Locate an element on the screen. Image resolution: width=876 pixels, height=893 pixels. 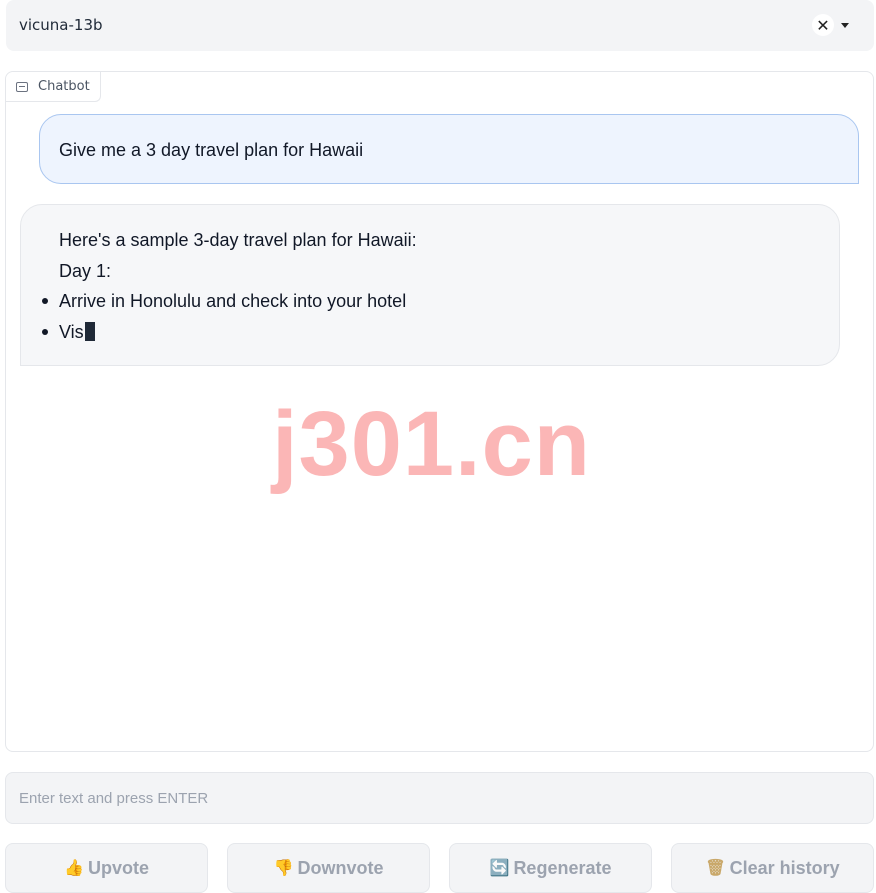
chat-bubble-icon is located at coordinates (22, 86).